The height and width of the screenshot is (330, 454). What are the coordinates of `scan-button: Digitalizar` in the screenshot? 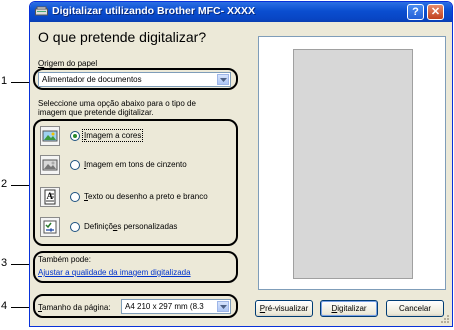 It's located at (349, 308).